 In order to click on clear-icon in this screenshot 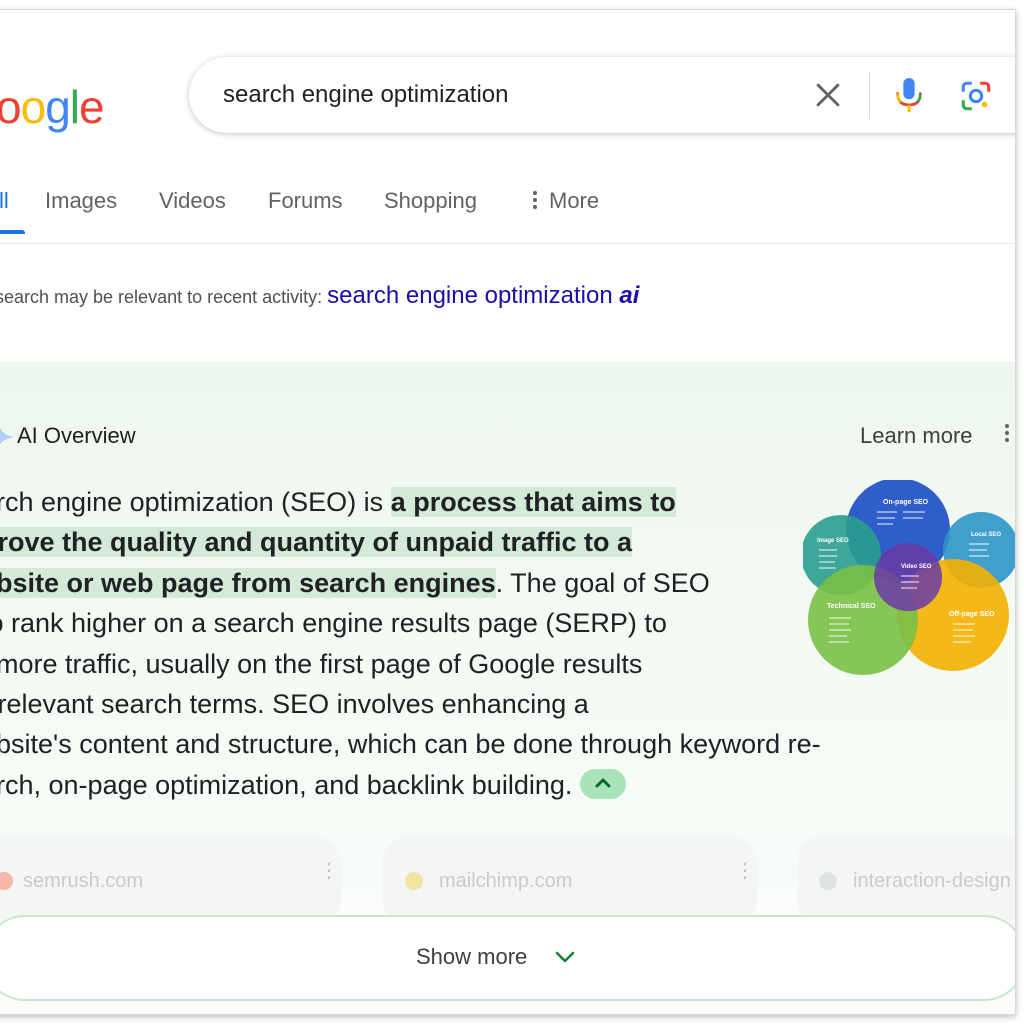, I will do `click(828, 95)`.